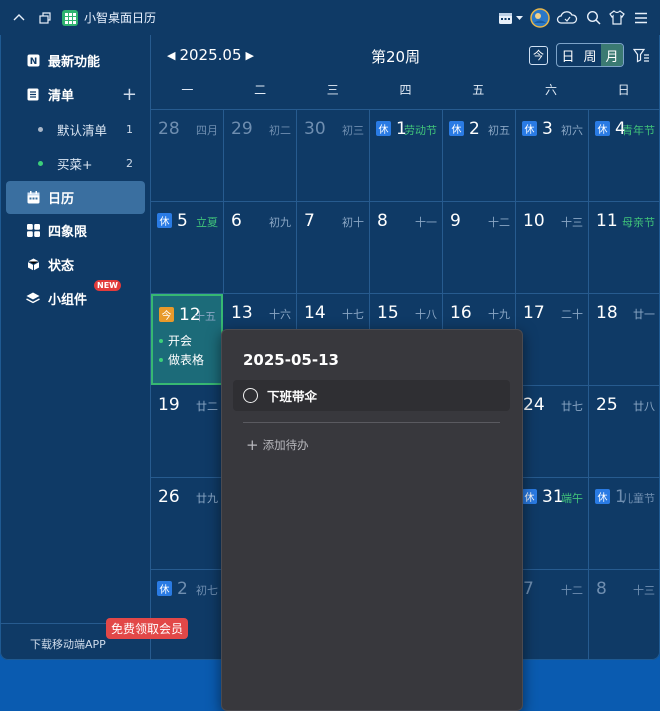 Image resolution: width=660 pixels, height=711 pixels. I want to click on event-title: 开会, so click(180, 341).